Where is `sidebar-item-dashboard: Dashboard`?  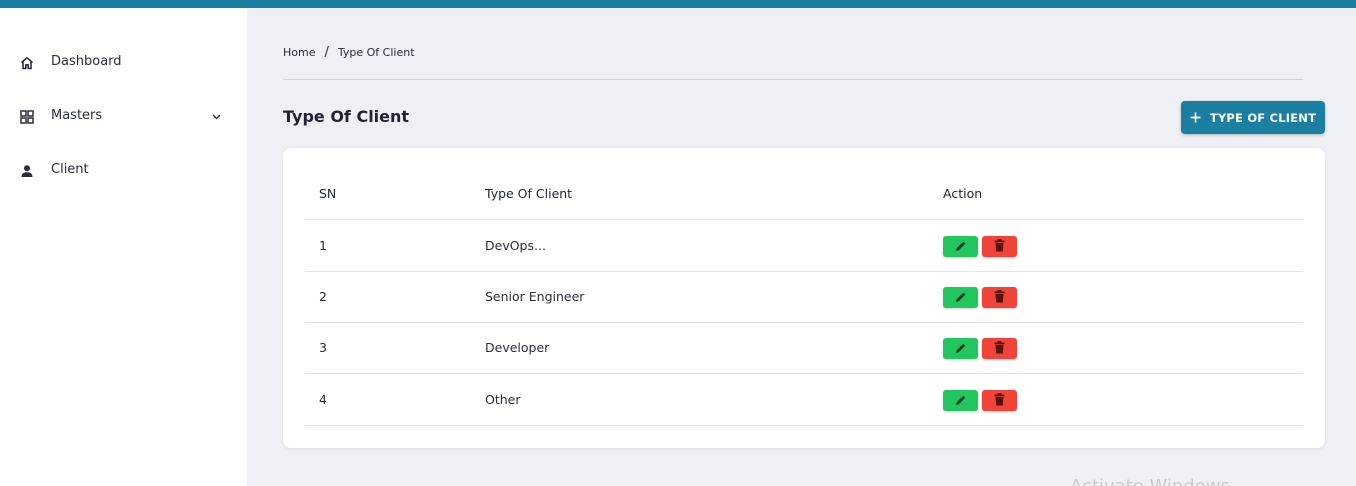 sidebar-item-dashboard: Dashboard is located at coordinates (123, 63).